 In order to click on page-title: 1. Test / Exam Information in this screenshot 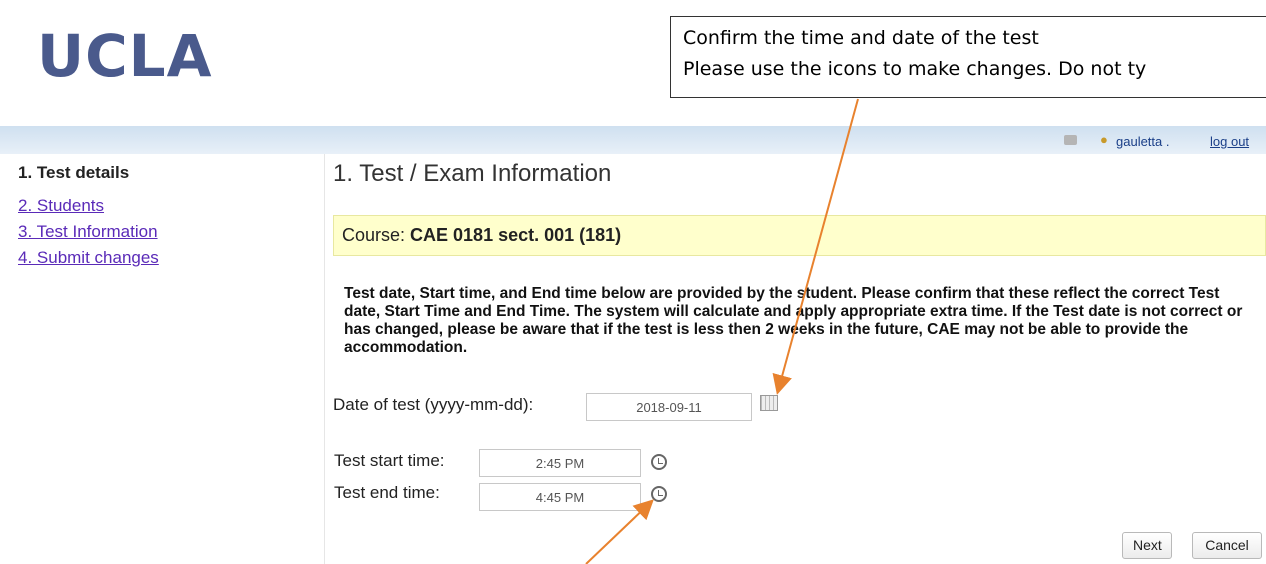, I will do `click(472, 173)`.